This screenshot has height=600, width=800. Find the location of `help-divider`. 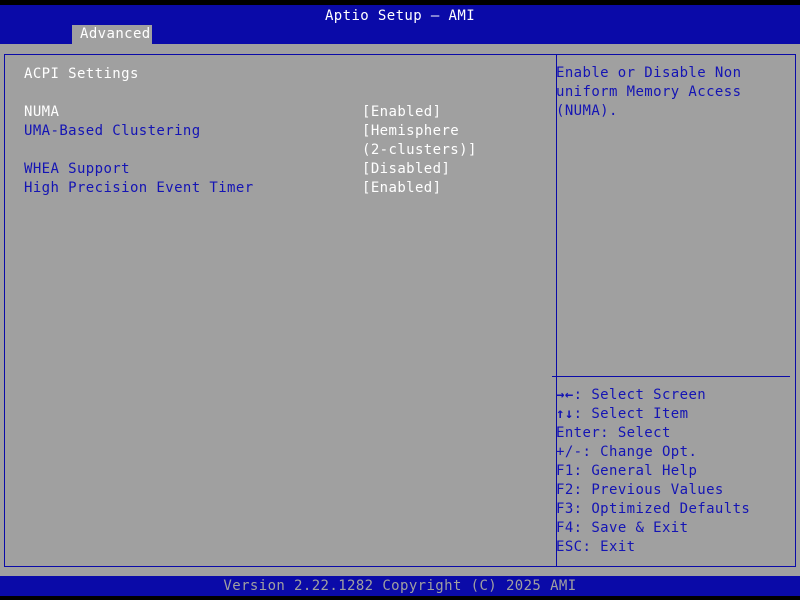

help-divider is located at coordinates (671, 376).